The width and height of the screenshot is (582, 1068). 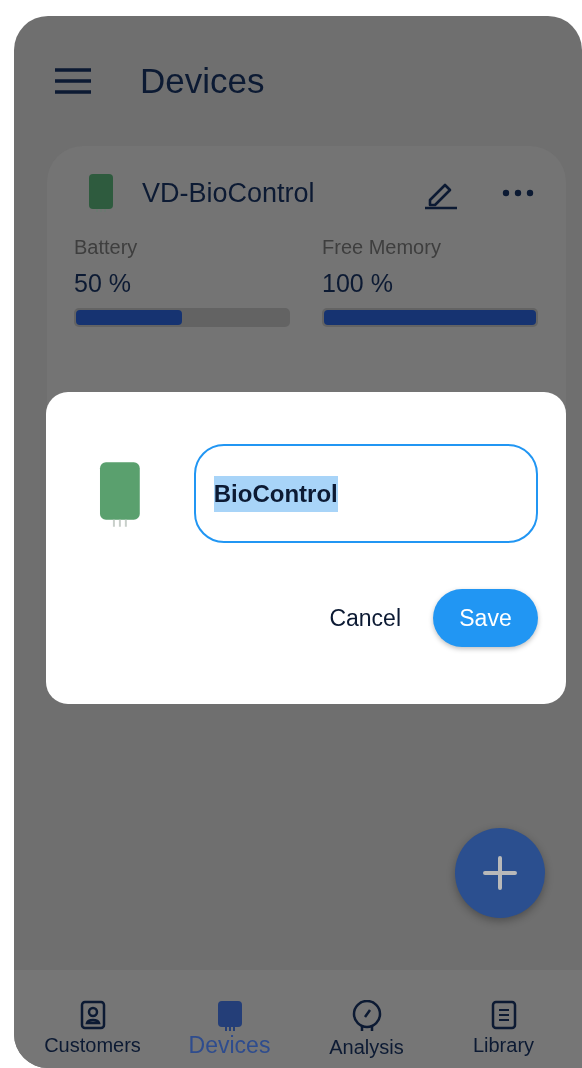 I want to click on menu-icon, so click(x=73, y=81).